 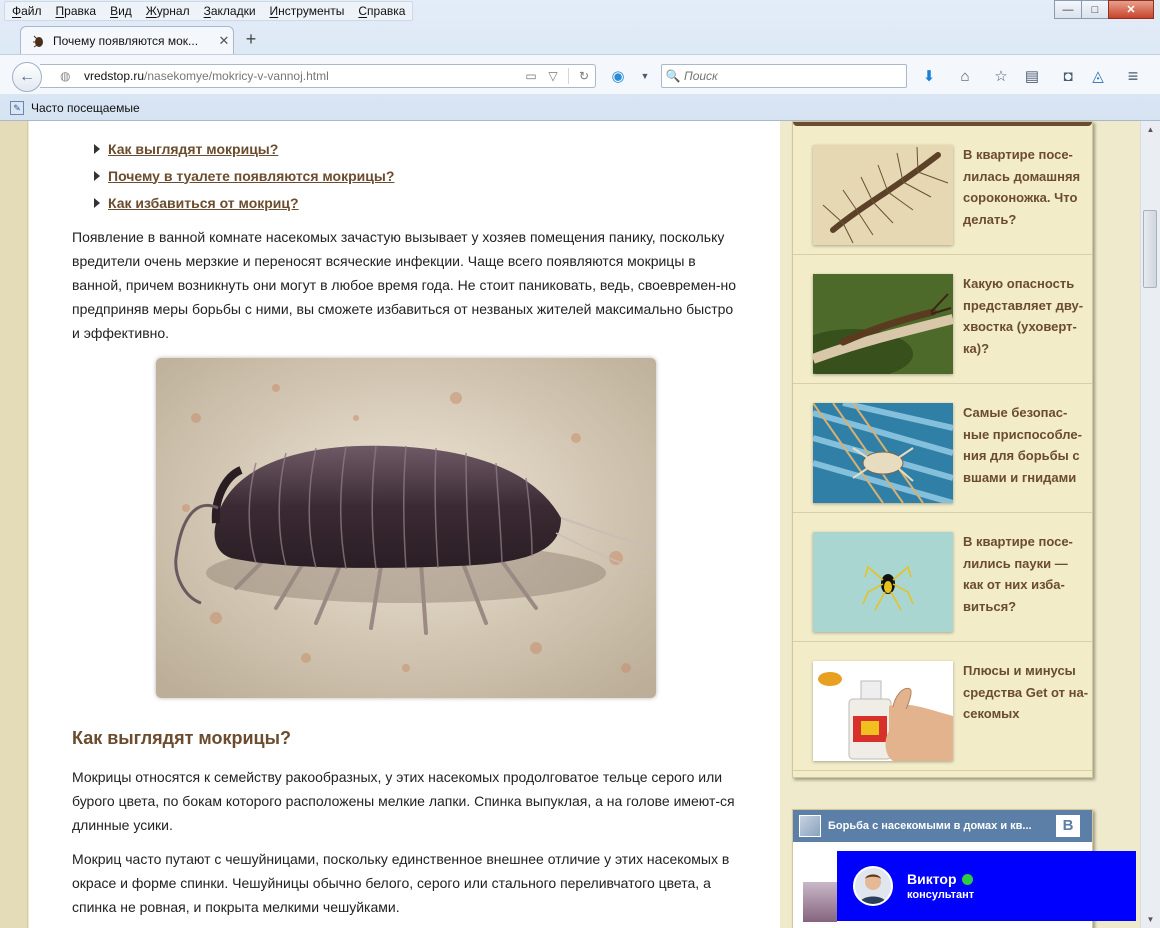 I want to click on toc-item: Как избавиться от мокриц?, so click(x=244, y=202).